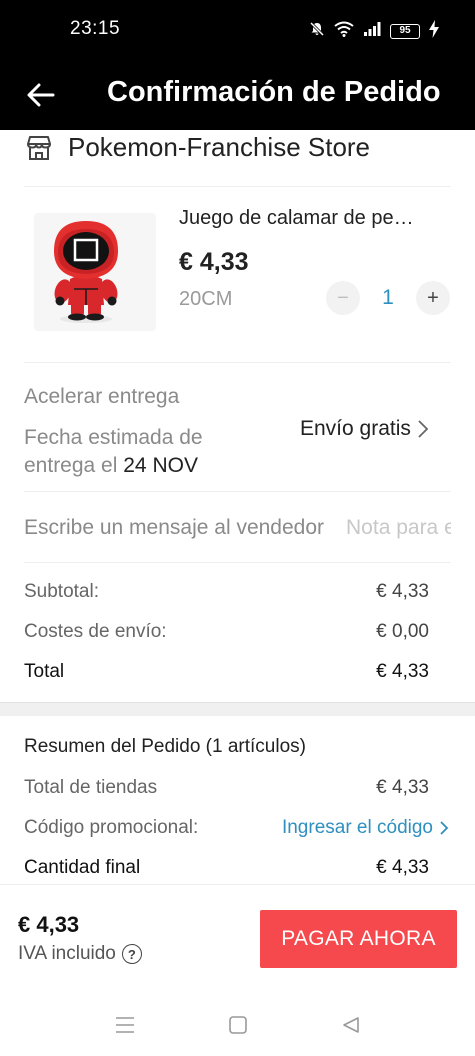  What do you see at coordinates (214, 262) in the screenshot?
I see `product-price: € 4,33` at bounding box center [214, 262].